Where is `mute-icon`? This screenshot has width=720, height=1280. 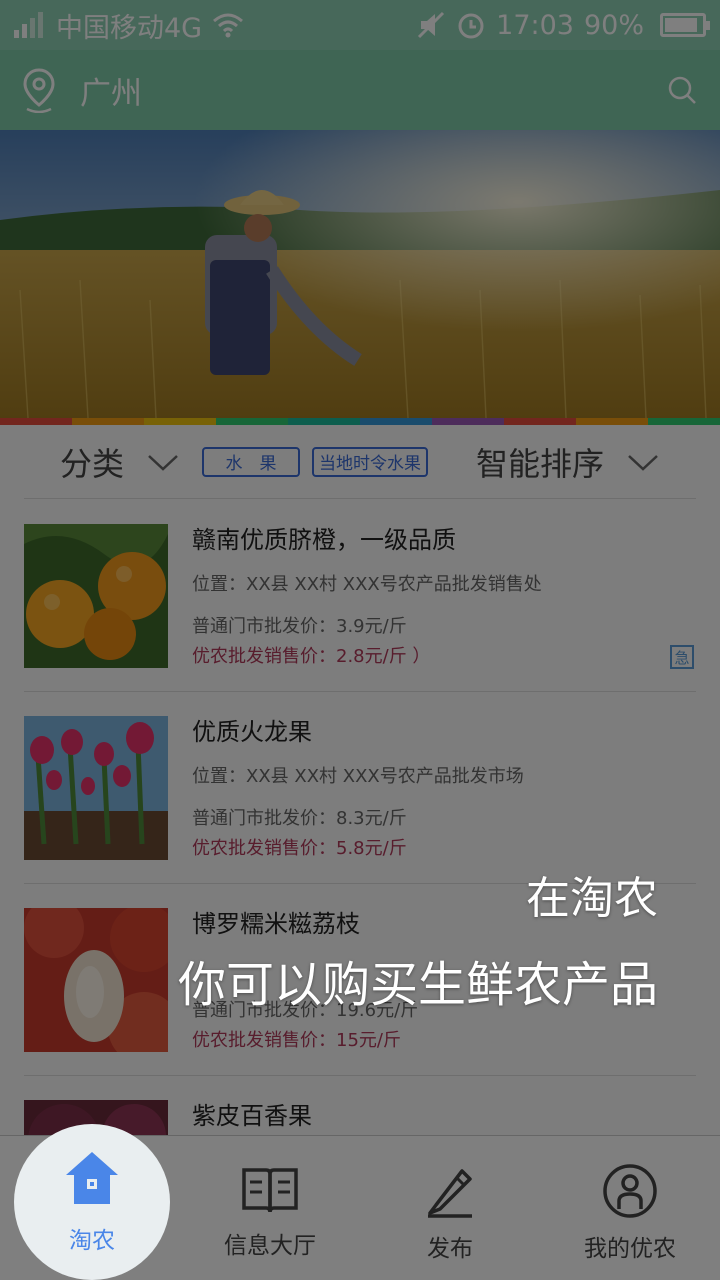 mute-icon is located at coordinates (431, 25).